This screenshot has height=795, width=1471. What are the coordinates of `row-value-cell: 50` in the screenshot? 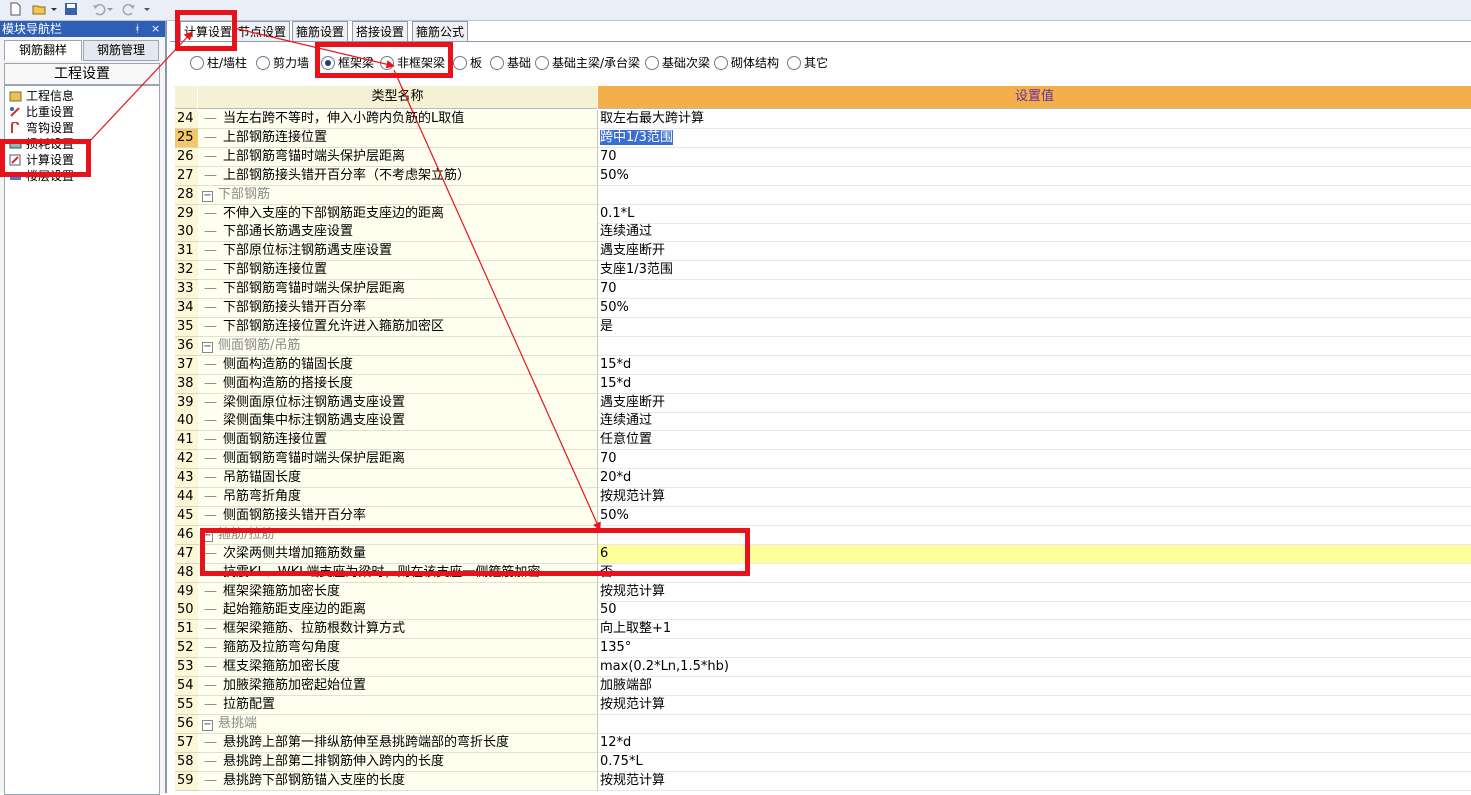 It's located at (1034, 611).